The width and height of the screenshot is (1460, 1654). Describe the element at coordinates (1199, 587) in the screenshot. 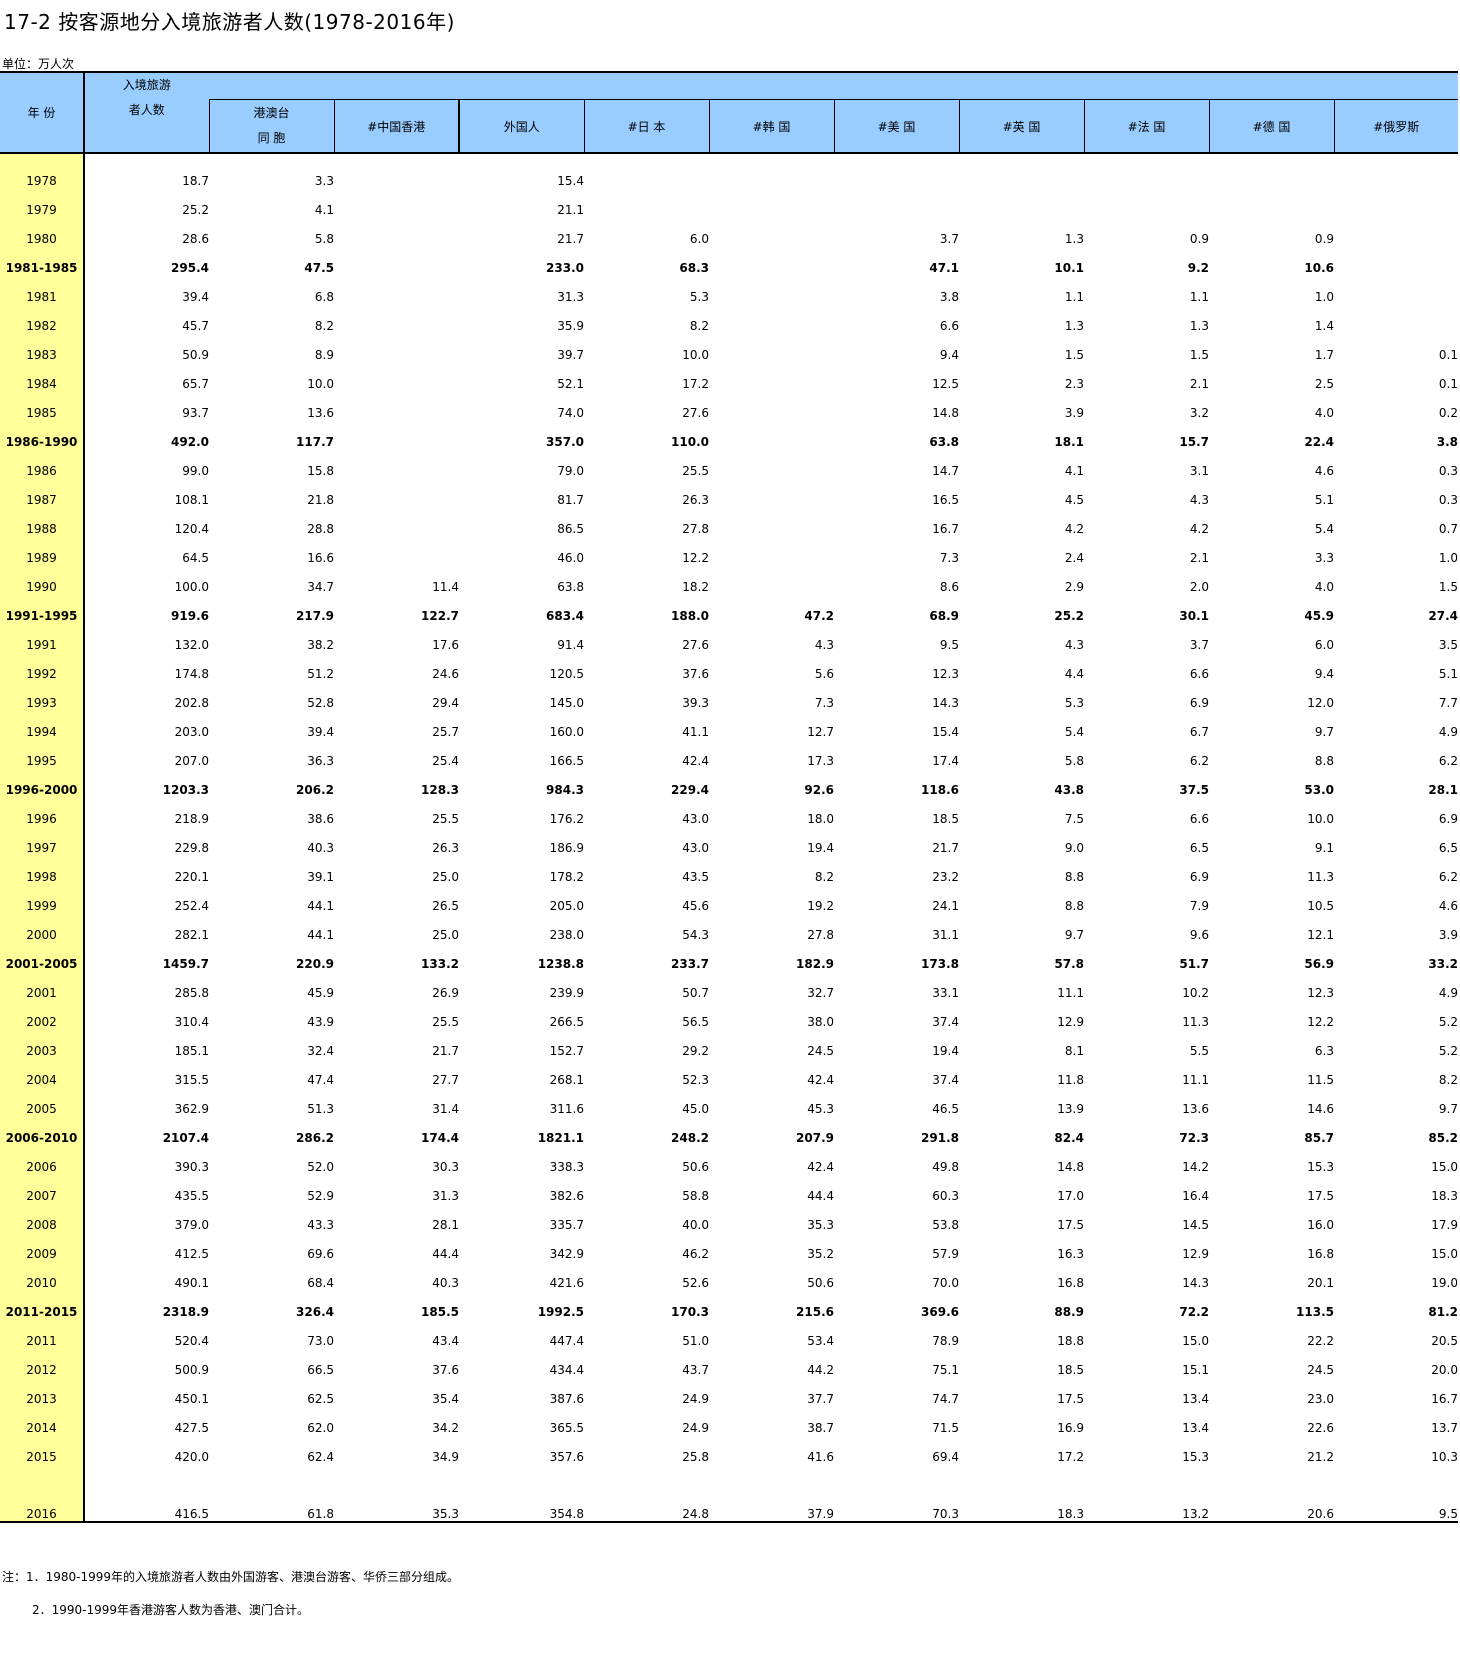

I see `cell-france: 2.0` at that location.